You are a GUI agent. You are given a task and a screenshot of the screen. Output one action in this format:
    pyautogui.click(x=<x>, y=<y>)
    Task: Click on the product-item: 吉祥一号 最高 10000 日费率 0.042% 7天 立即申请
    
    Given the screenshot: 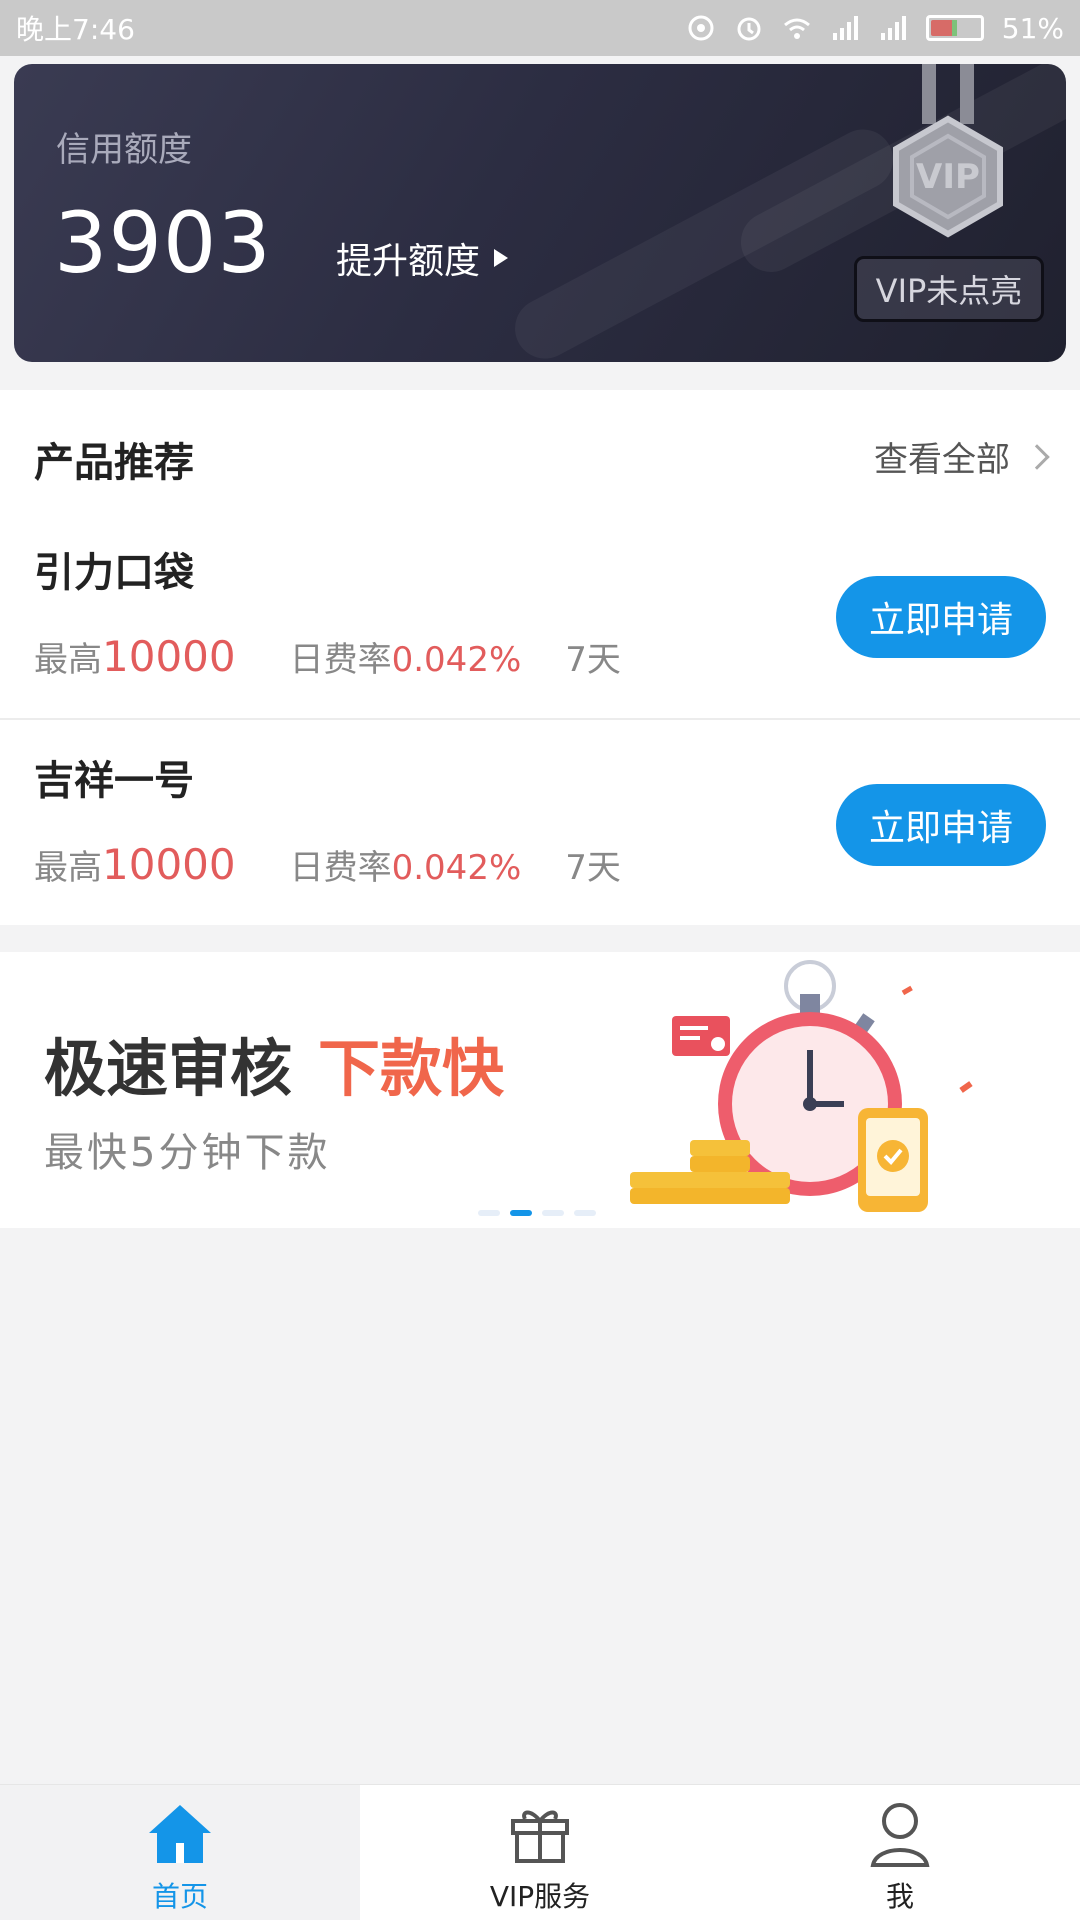 What is the action you would take?
    pyautogui.click(x=540, y=830)
    